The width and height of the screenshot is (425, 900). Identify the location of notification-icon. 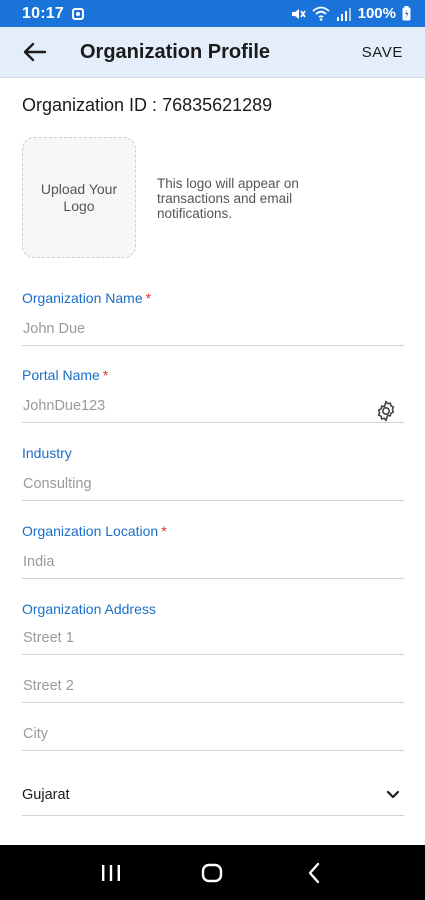
(77, 13).